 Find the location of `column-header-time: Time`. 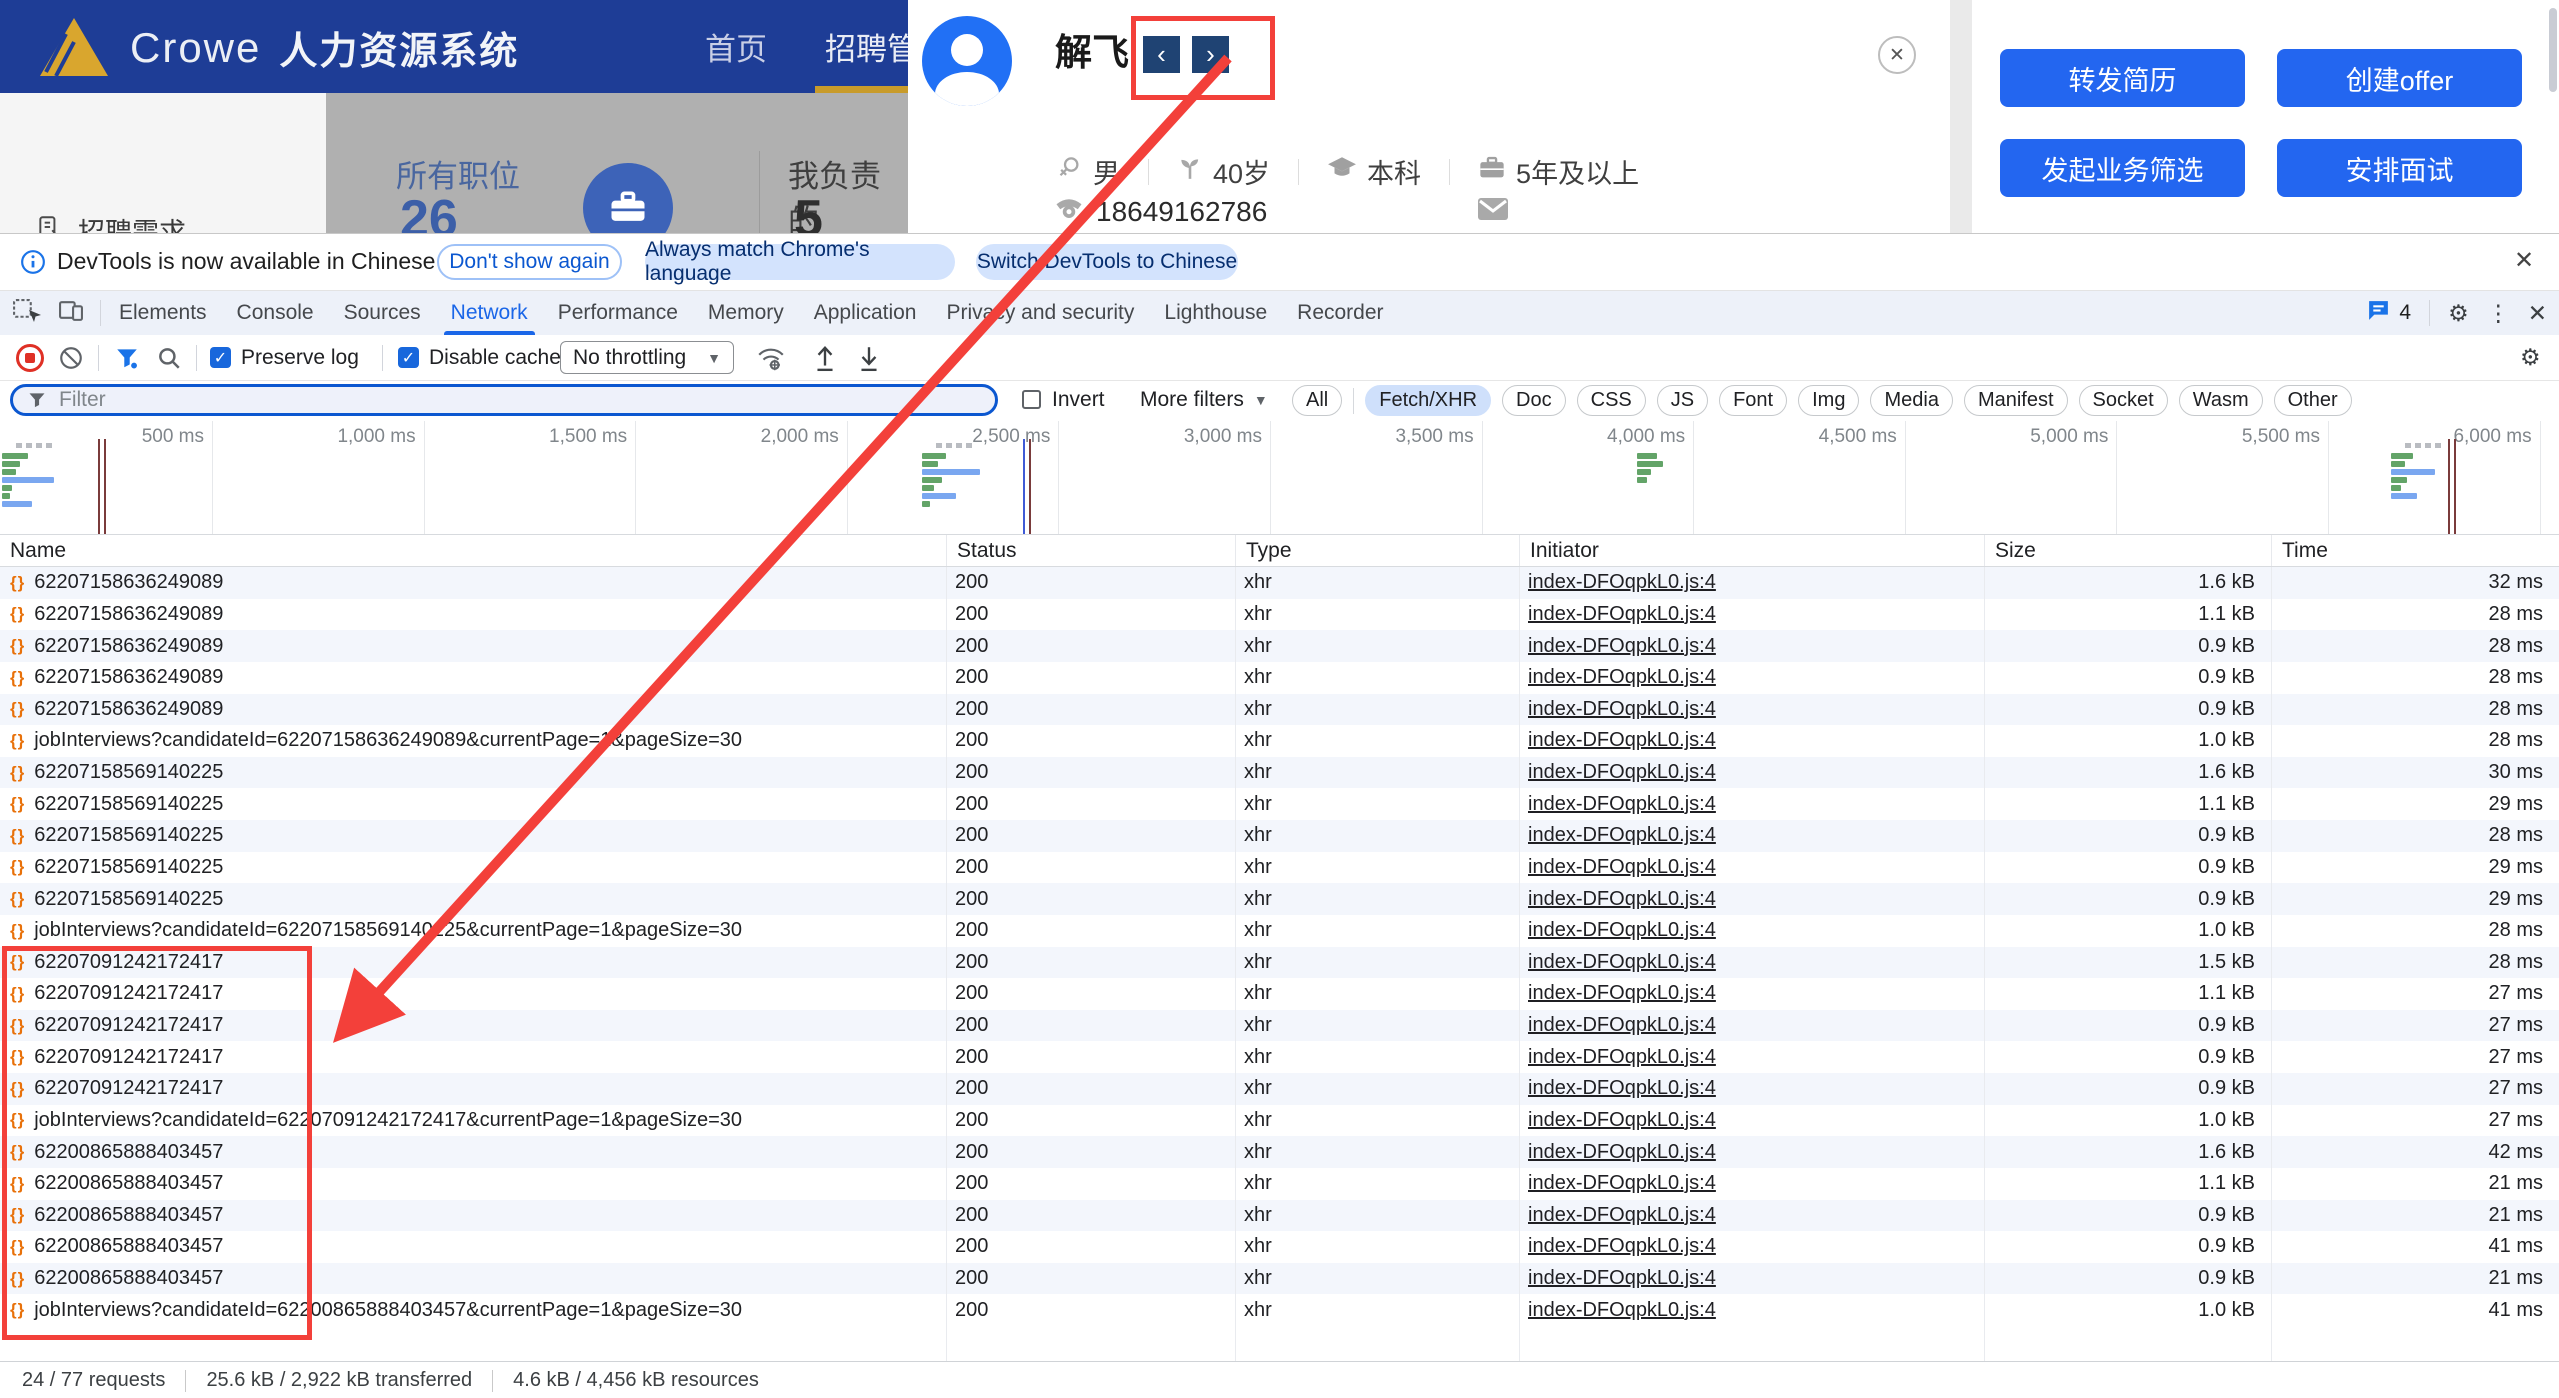

column-header-time: Time is located at coordinates (2415, 550).